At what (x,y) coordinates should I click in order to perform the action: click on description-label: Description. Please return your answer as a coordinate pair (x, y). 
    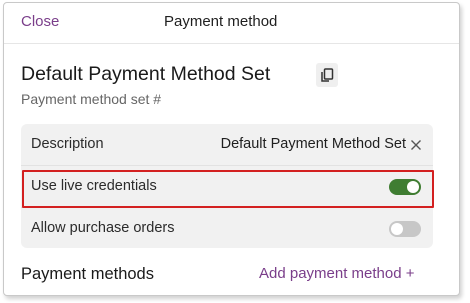
    Looking at the image, I should click on (67, 144).